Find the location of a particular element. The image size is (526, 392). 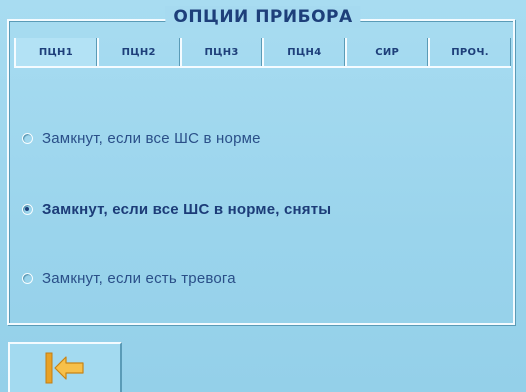

tab-pcn1: ПЦН1 is located at coordinates (55, 52).